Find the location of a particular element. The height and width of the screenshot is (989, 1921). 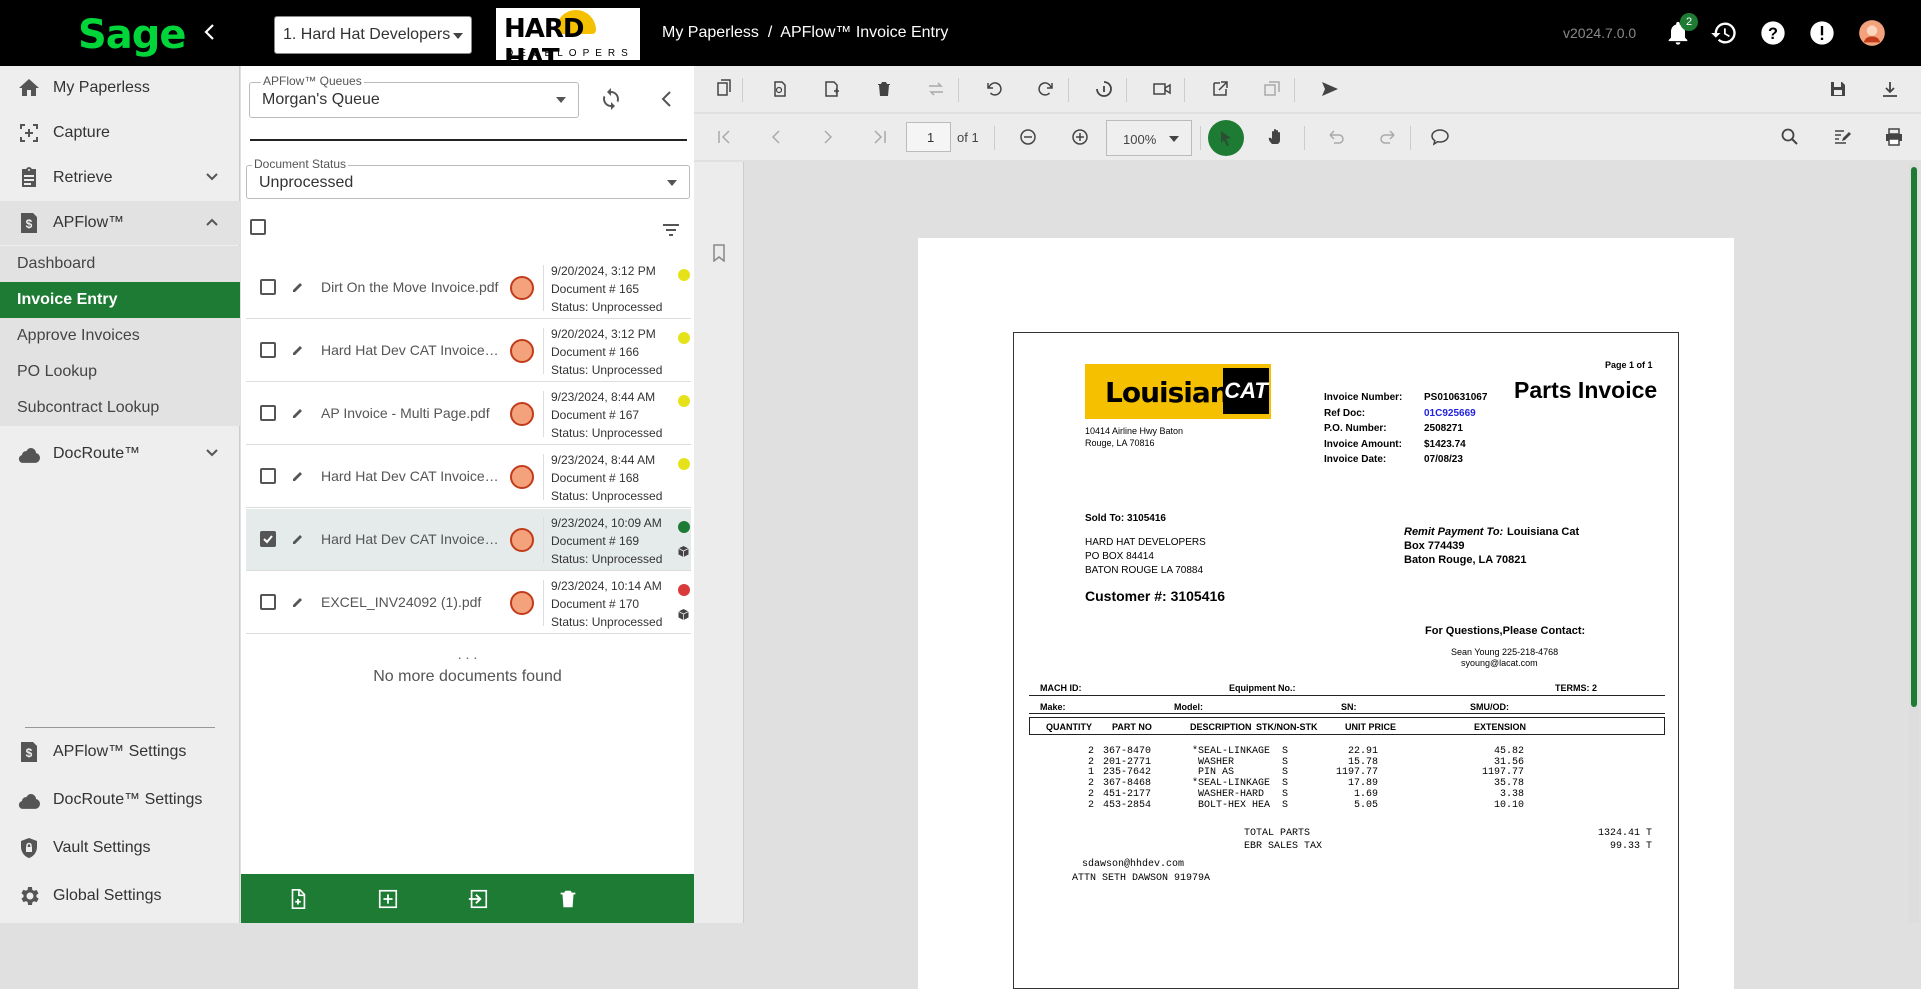

document-date: 9/23/2024, 10:14 AM is located at coordinates (606, 586).